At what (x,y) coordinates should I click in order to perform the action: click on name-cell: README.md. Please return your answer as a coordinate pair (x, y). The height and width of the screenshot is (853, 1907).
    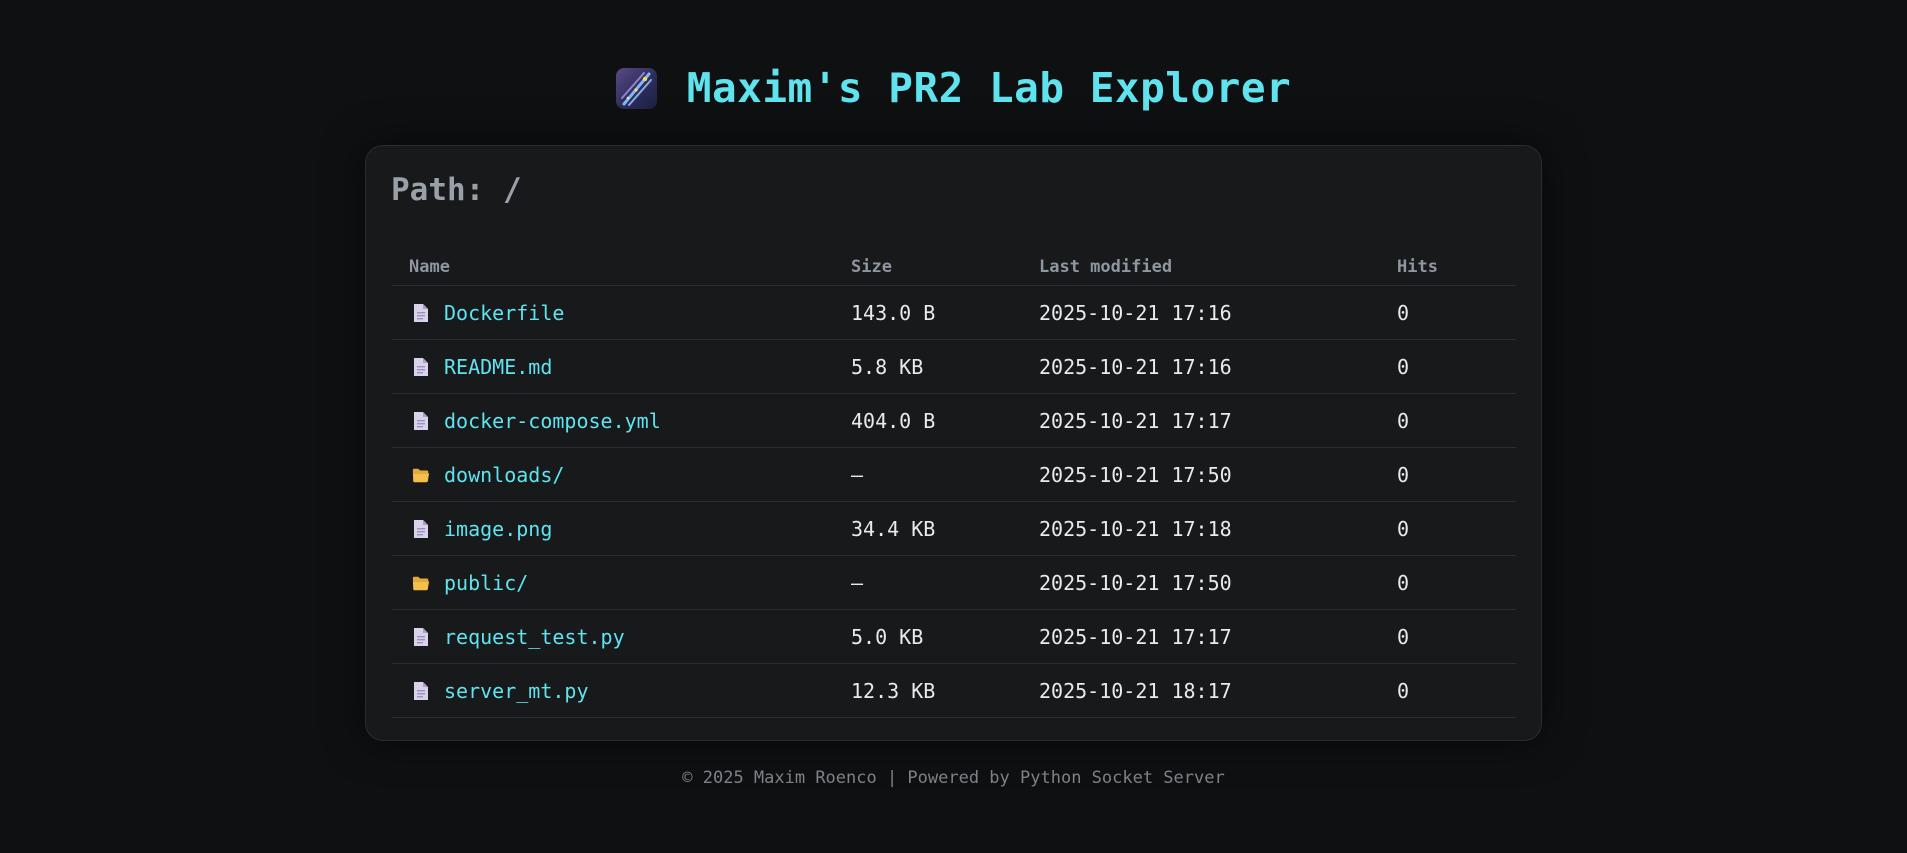
    Looking at the image, I should click on (482, 367).